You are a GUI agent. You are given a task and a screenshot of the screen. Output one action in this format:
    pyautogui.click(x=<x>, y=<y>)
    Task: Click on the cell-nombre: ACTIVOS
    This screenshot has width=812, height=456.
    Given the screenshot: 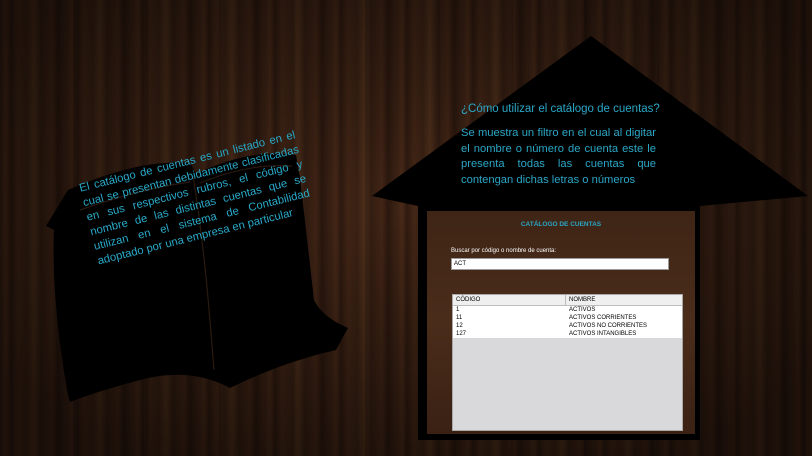 What is the action you would take?
    pyautogui.click(x=582, y=310)
    